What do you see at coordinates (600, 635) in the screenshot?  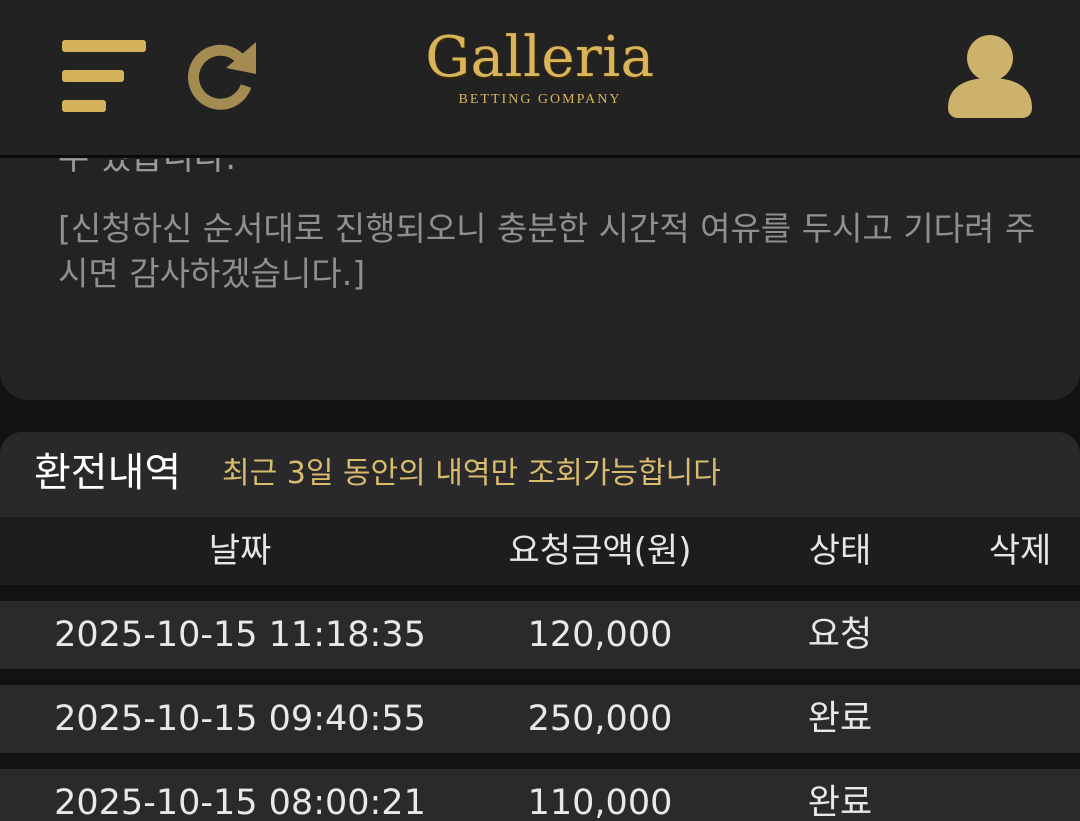 I see `row-amount: 120,000` at bounding box center [600, 635].